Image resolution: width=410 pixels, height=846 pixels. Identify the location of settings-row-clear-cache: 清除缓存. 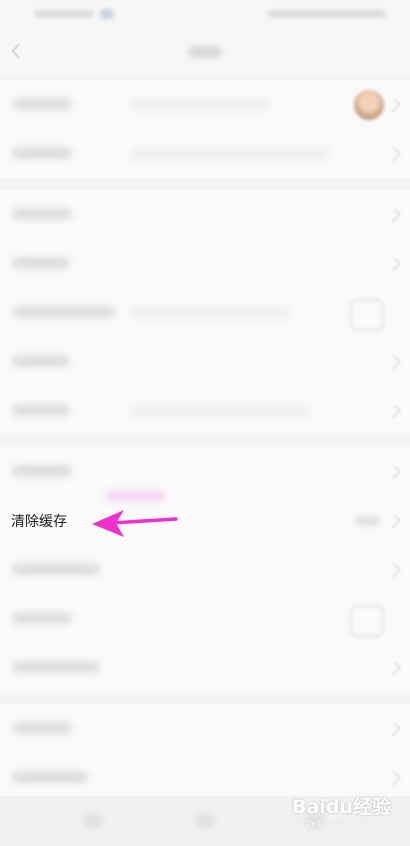
(205, 518).